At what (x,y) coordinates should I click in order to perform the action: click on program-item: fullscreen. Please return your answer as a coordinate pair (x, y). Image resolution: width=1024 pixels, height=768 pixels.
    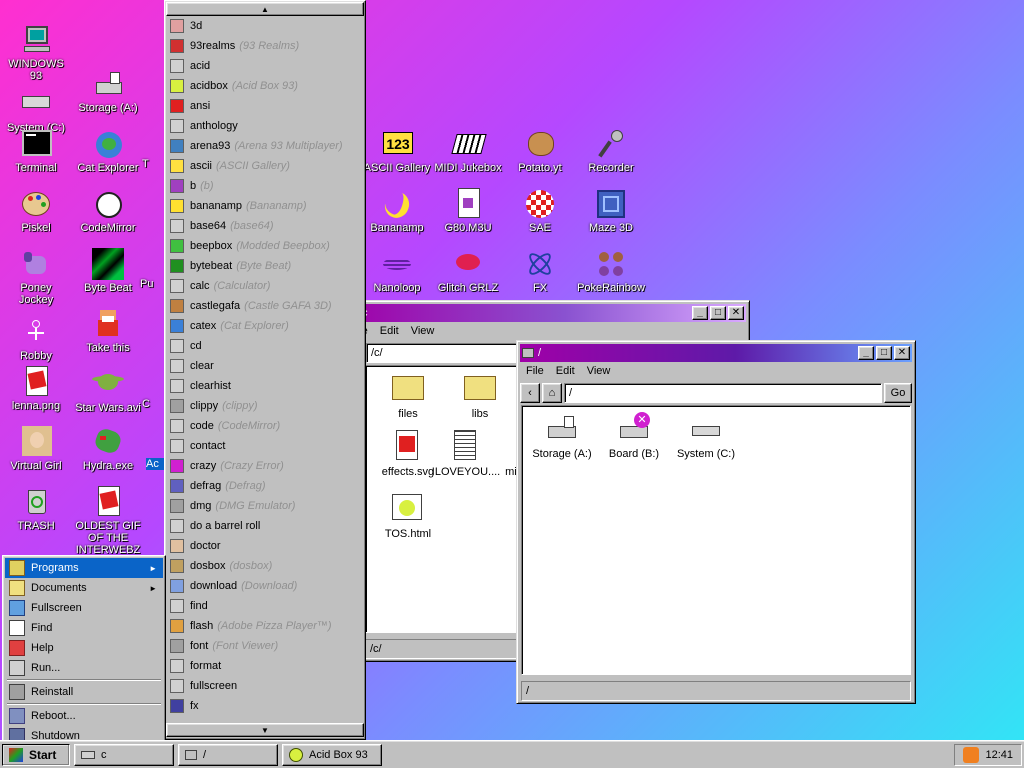
    Looking at the image, I should click on (265, 686).